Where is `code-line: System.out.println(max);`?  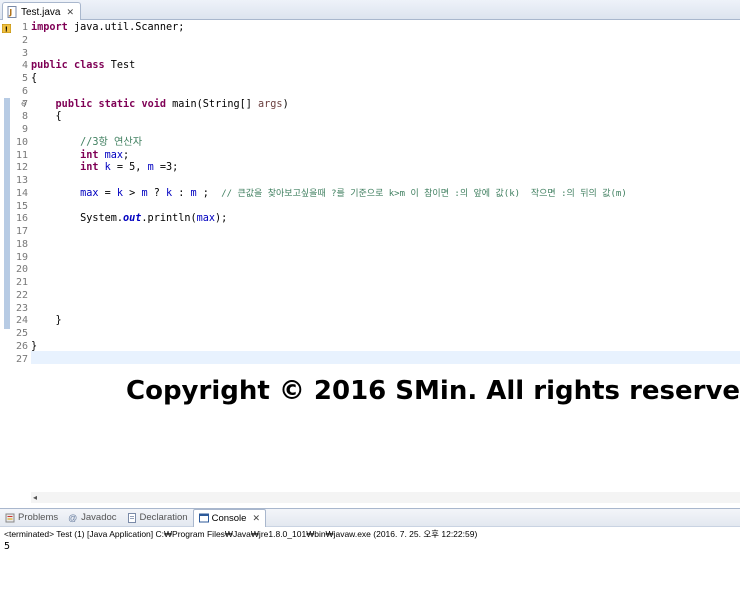
code-line: System.out.println(max); is located at coordinates (385, 219).